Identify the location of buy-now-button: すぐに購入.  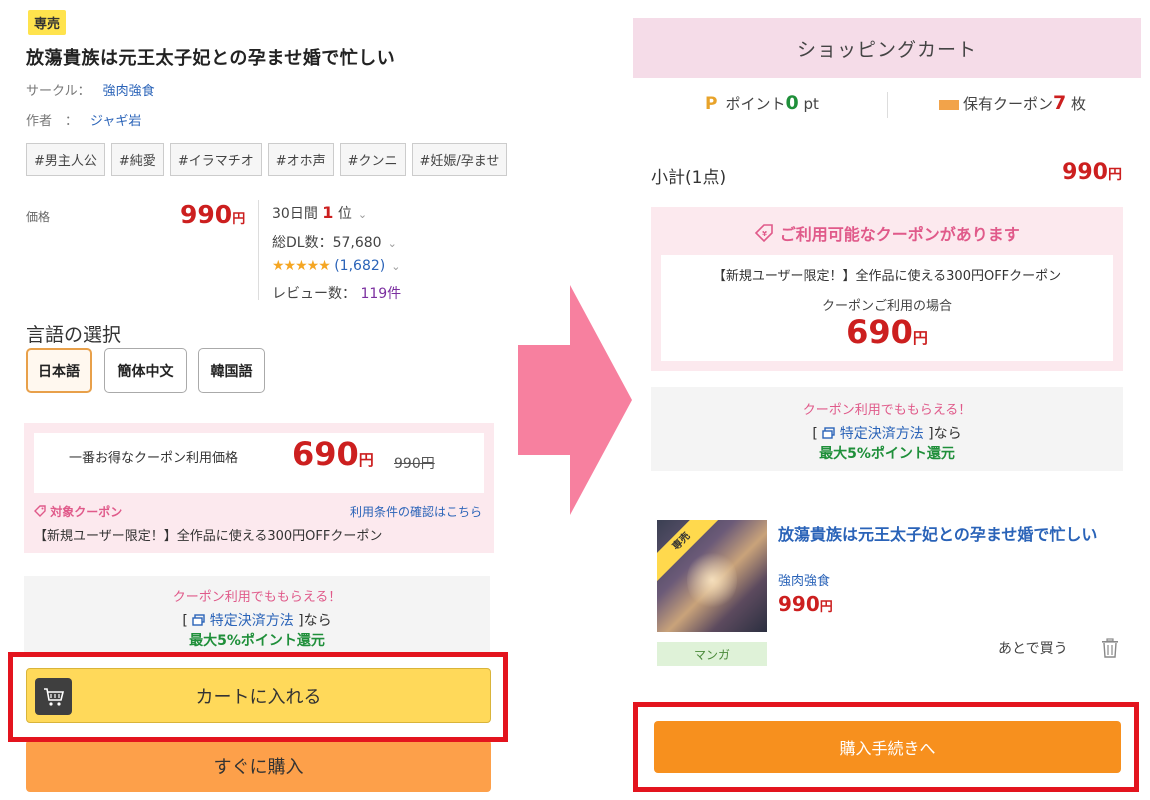
(258, 766).